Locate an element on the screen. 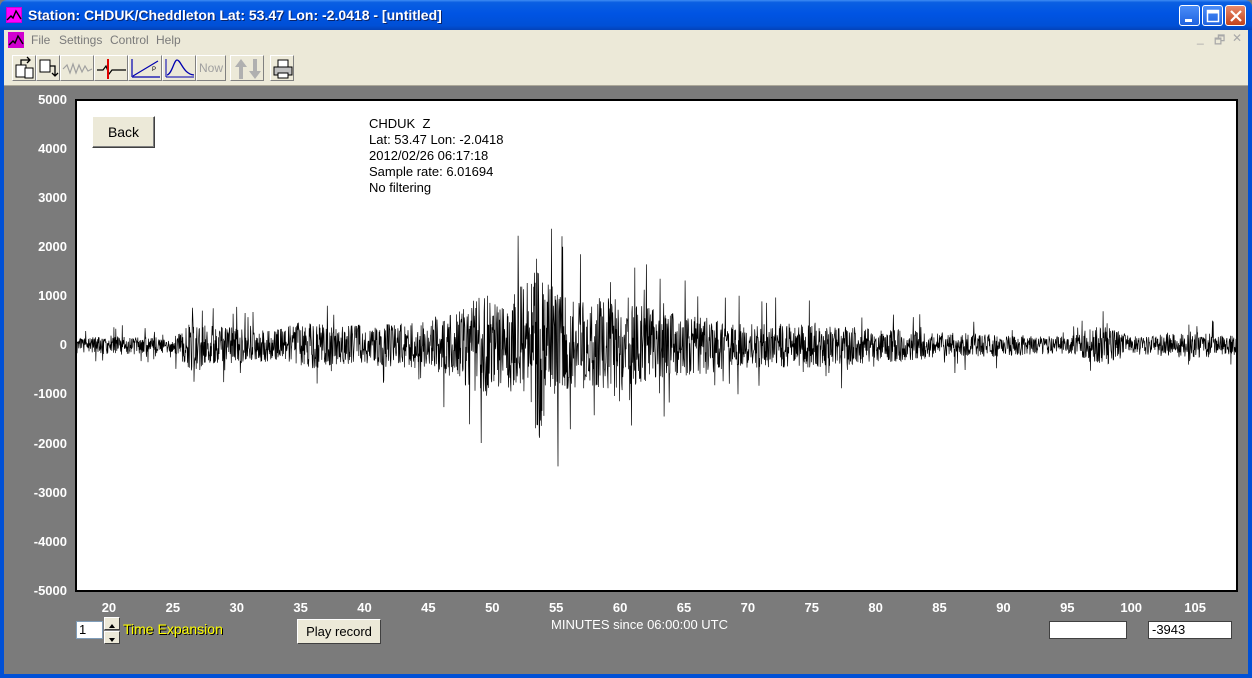  x-tick-label: 45 is located at coordinates (428, 607).